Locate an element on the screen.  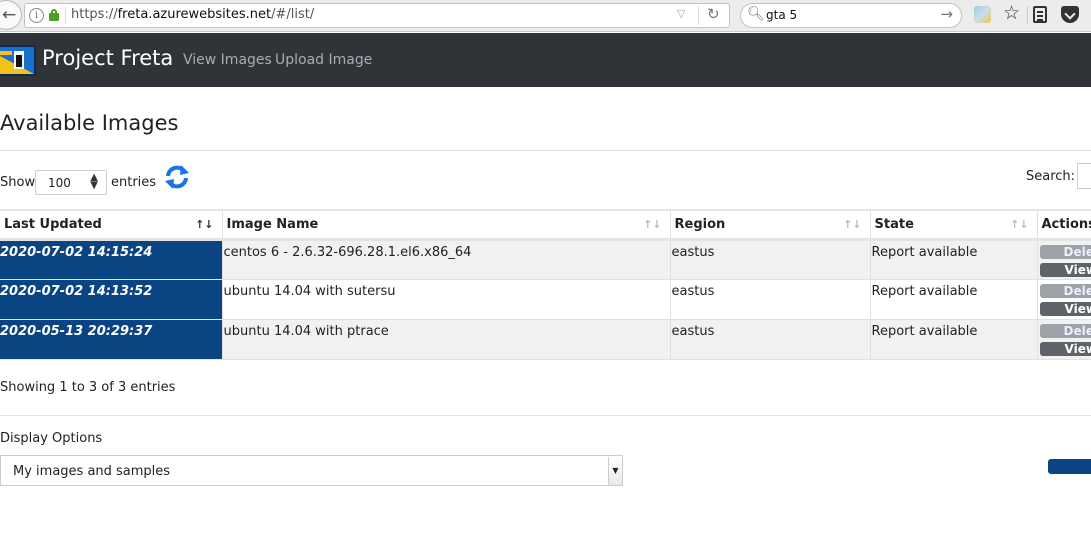
cell-image-name: ubuntu 14.04 with sutersu is located at coordinates (446, 299).